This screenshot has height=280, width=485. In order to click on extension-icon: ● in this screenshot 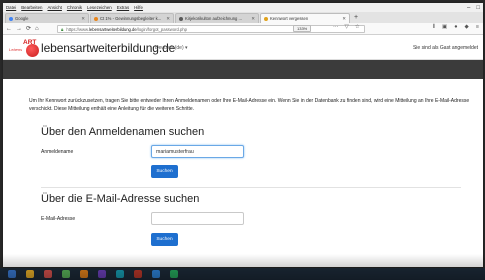, I will do `click(455, 27)`.